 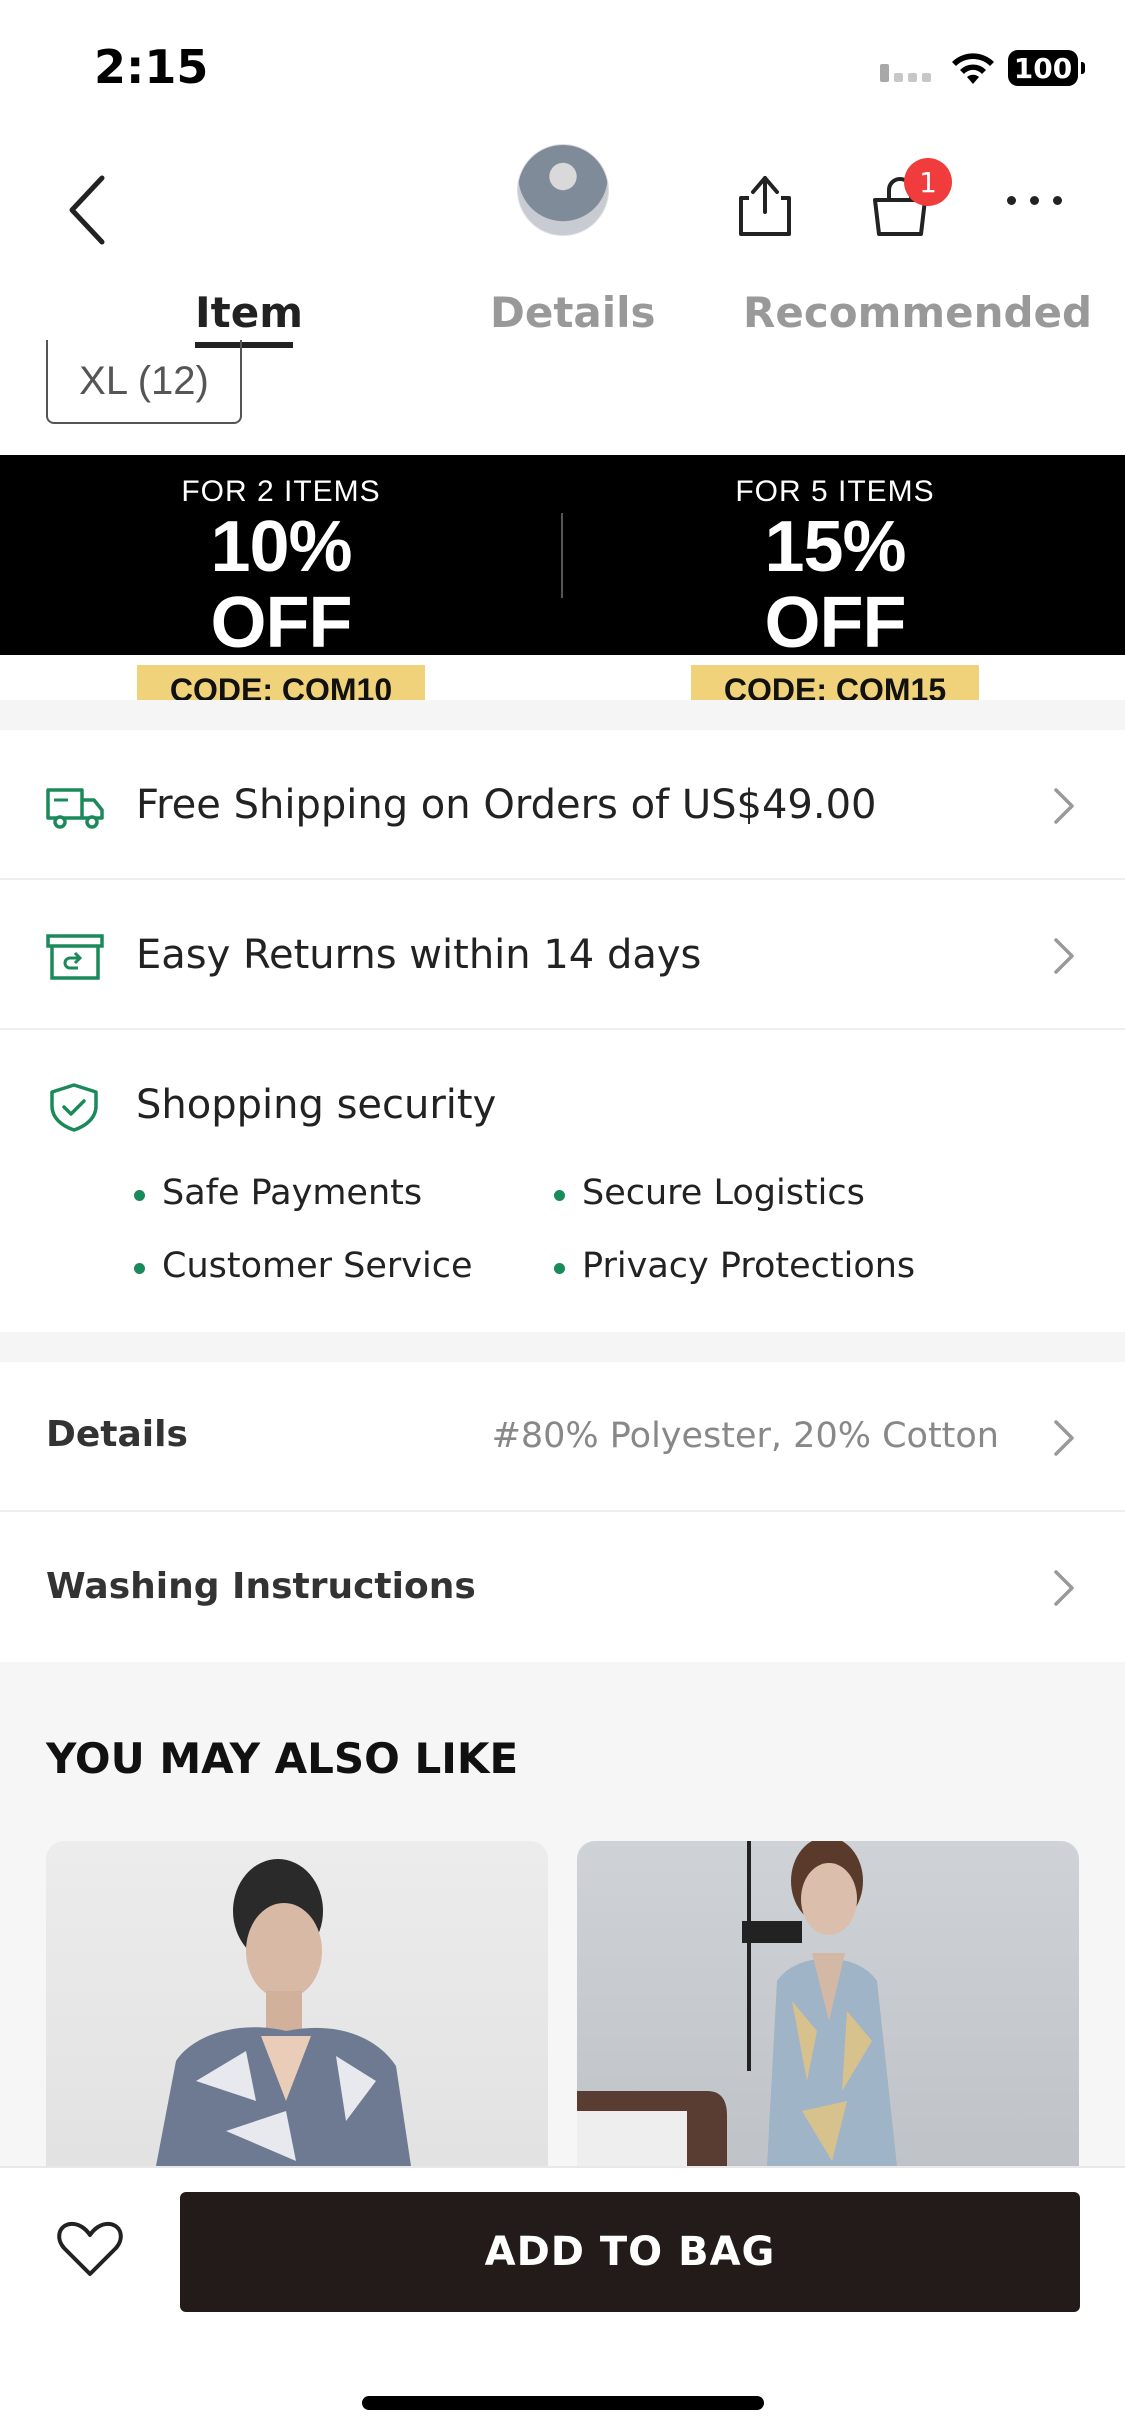 I want to click on return-box-icon, so click(x=75, y=957).